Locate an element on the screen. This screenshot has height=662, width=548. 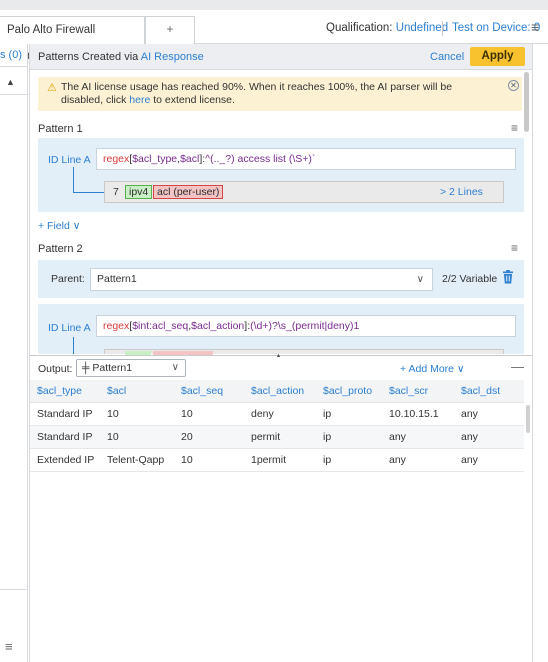
add-tab-button: + is located at coordinates (170, 30).